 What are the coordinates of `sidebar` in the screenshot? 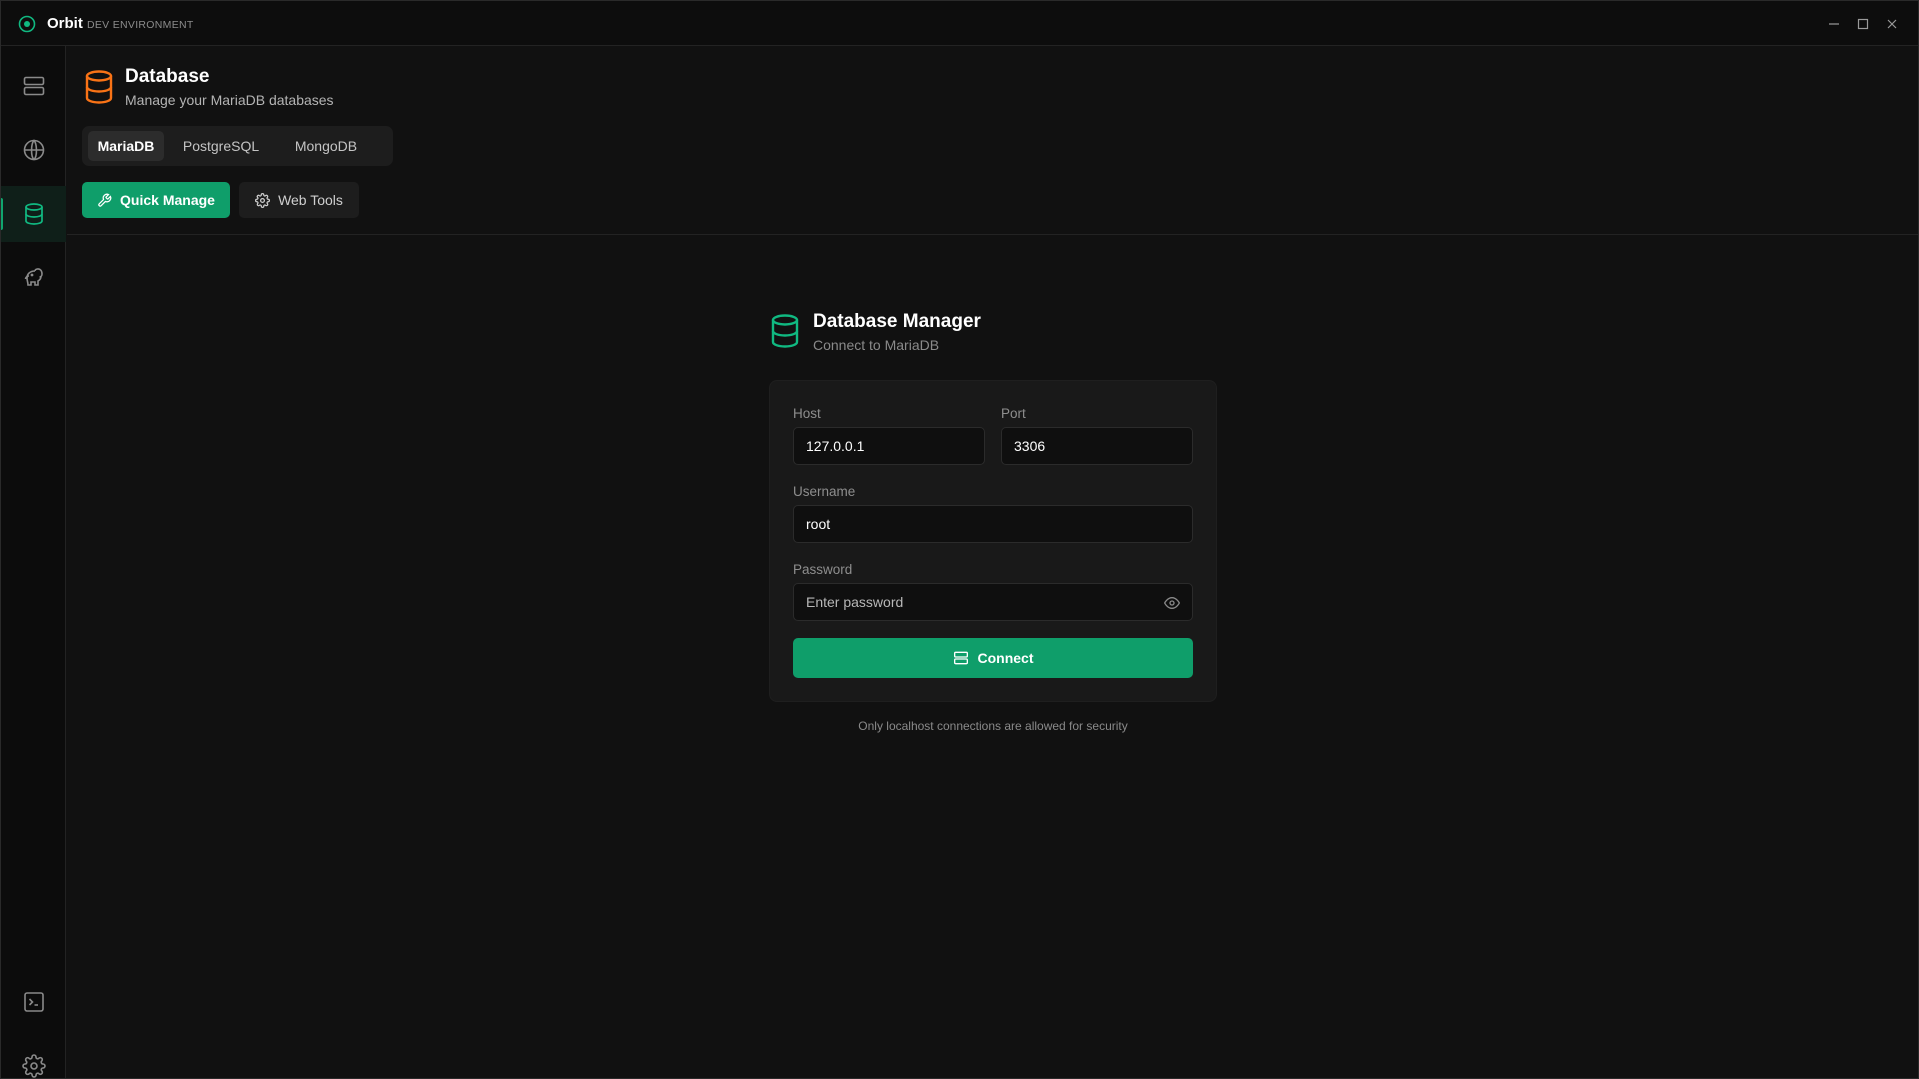 It's located at (33, 562).